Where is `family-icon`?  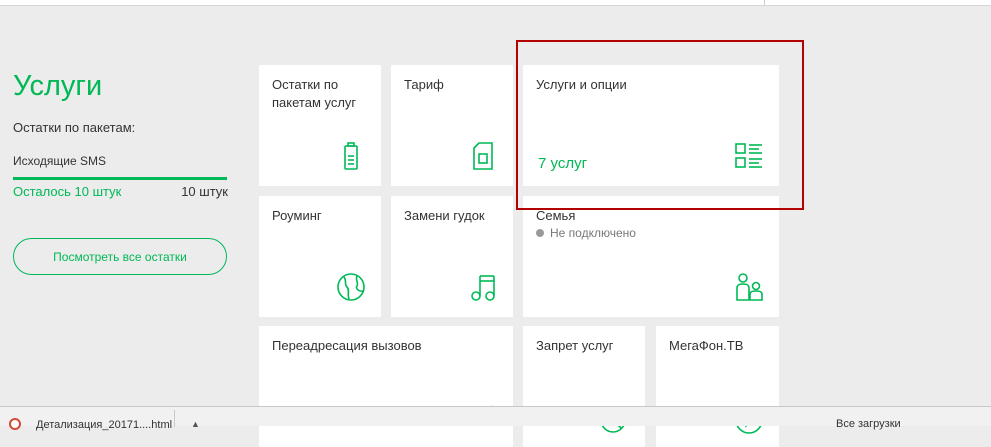
family-icon is located at coordinates (749, 287).